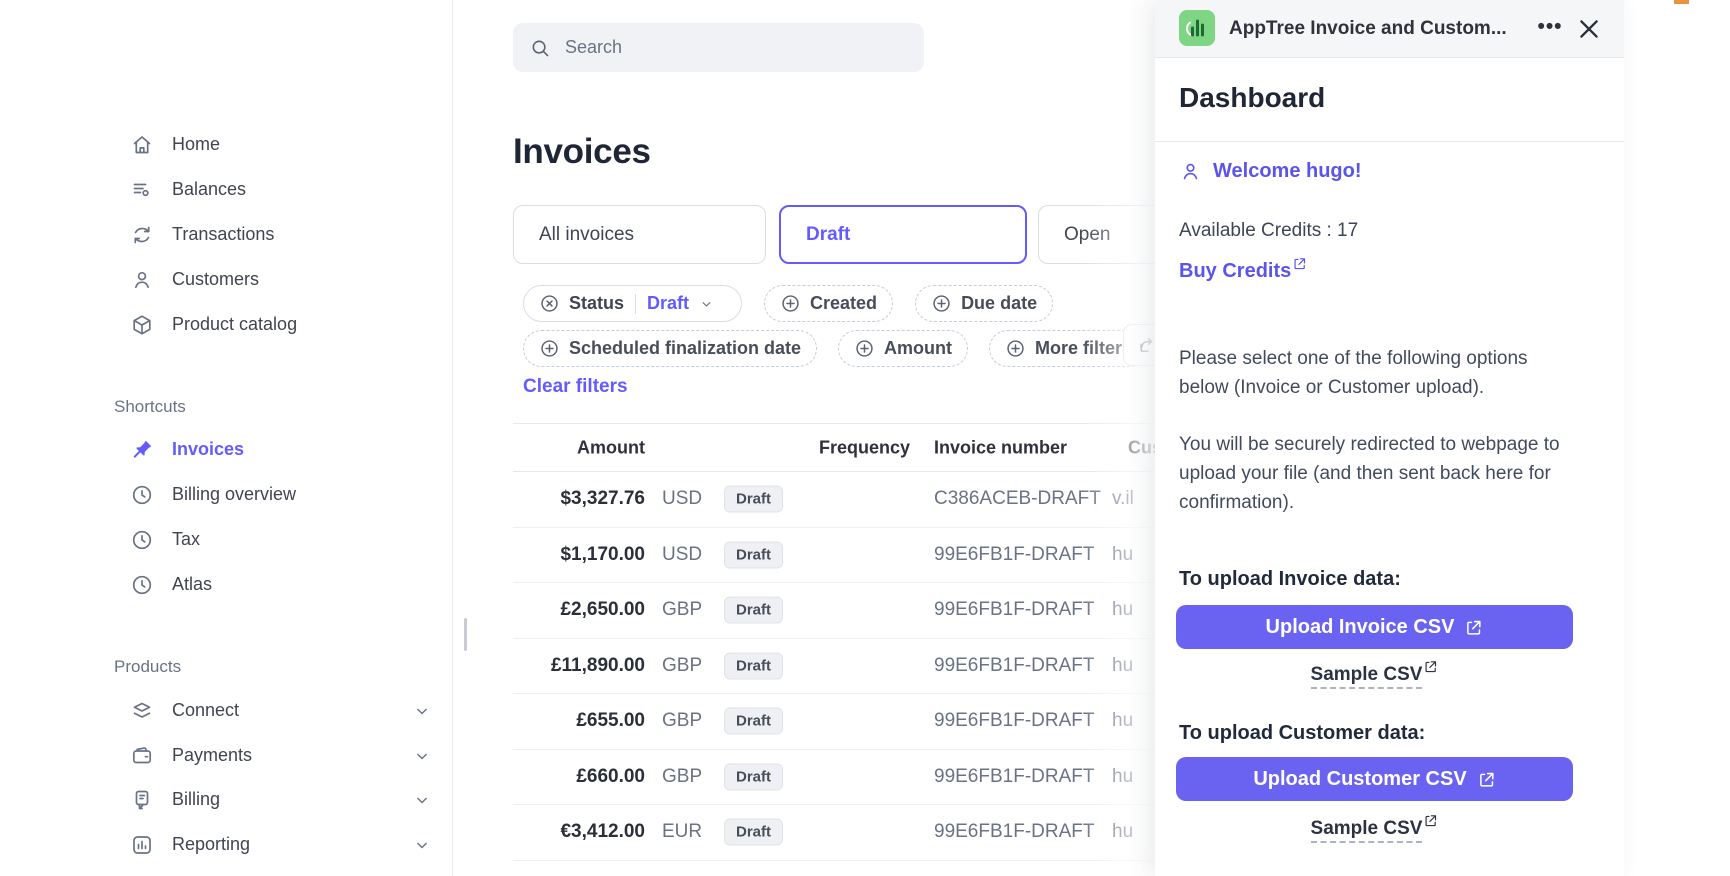 Image resolution: width=1730 pixels, height=876 pixels. What do you see at coordinates (274, 279) in the screenshot?
I see `sidebar-item-customers: Customers` at bounding box center [274, 279].